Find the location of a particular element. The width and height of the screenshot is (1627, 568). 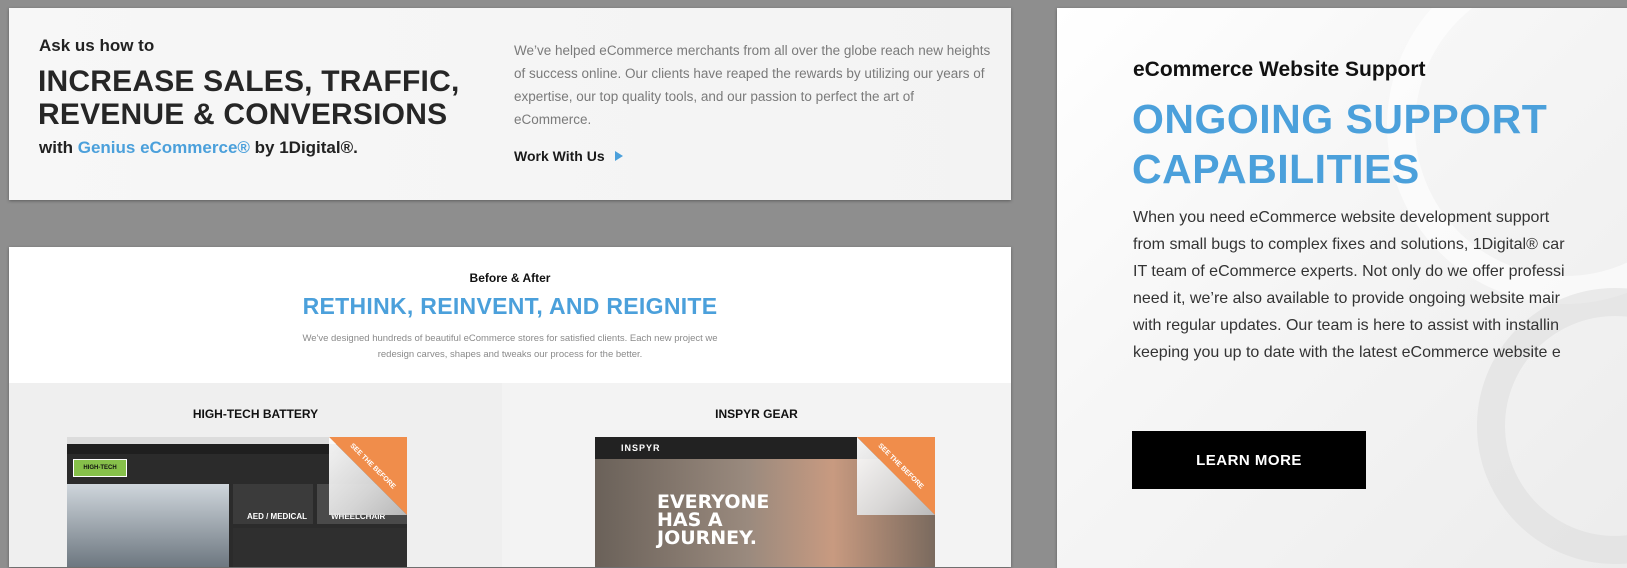

headline-line-2: REVENUE & CONVERSIONS is located at coordinates (243, 114).